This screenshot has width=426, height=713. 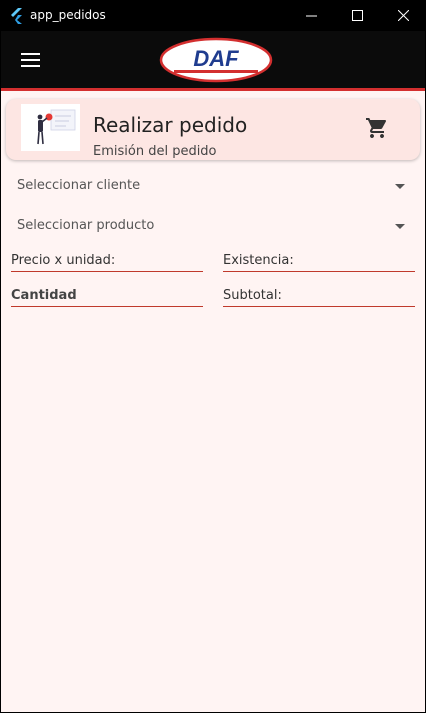 What do you see at coordinates (319, 262) in the screenshot?
I see `stock-field: Existencia:` at bounding box center [319, 262].